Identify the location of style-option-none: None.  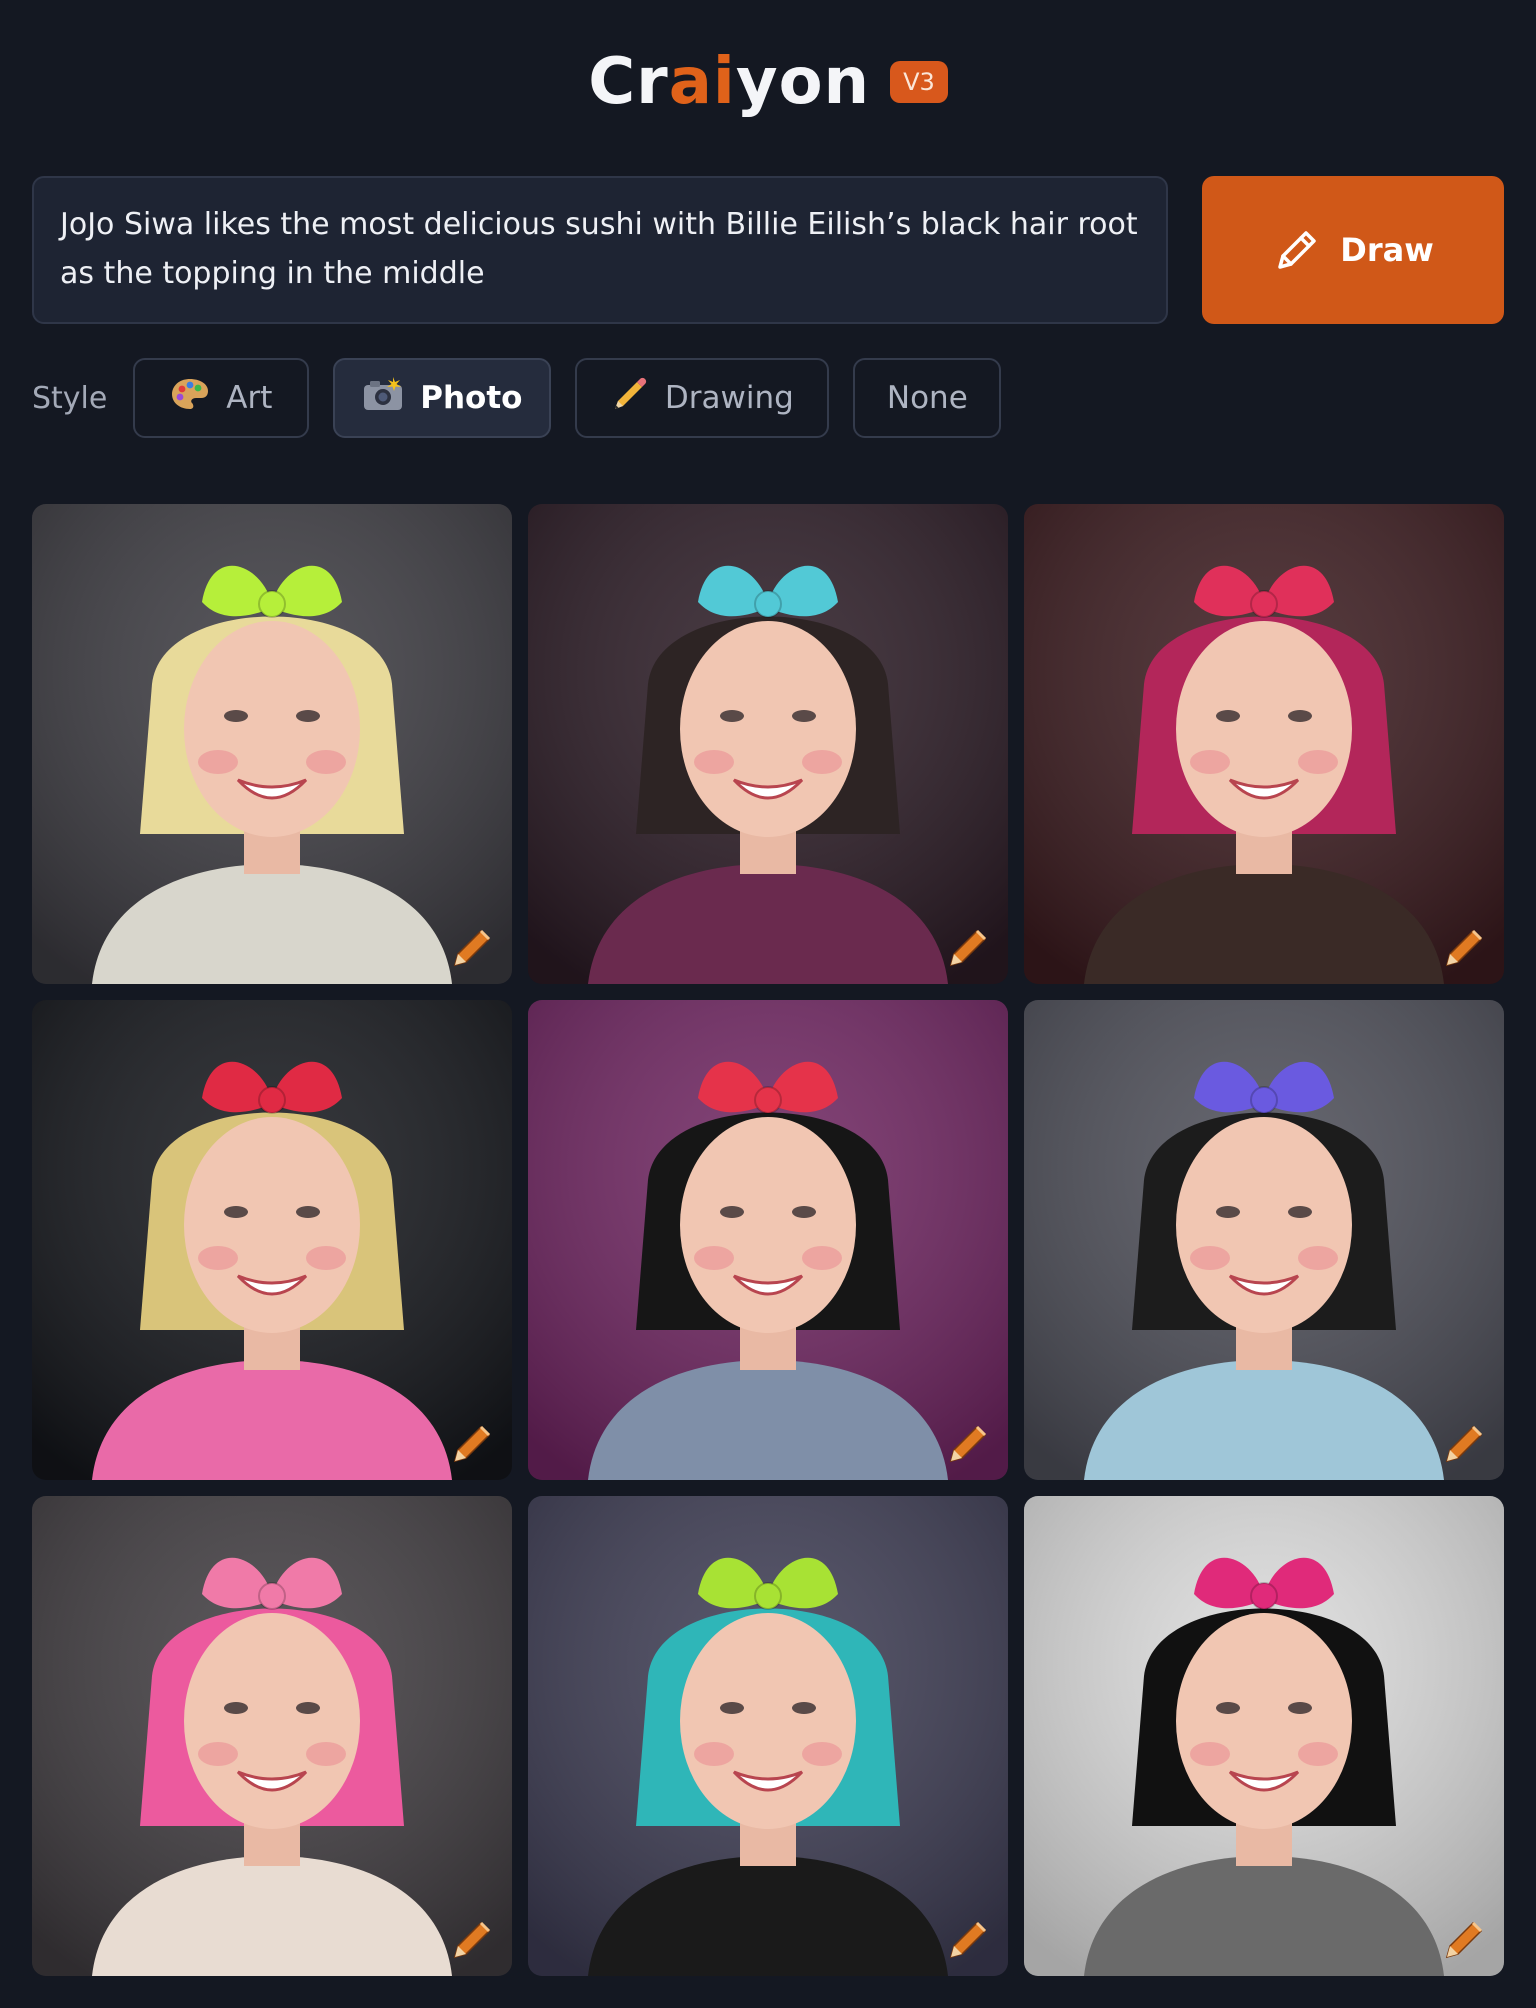
(927, 398).